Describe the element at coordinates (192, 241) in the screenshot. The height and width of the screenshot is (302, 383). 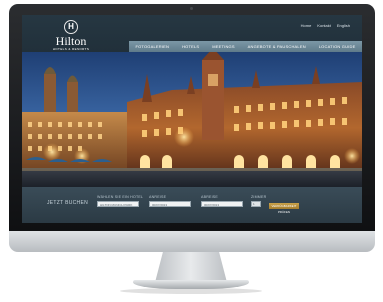
I see `monitor-chin` at that location.